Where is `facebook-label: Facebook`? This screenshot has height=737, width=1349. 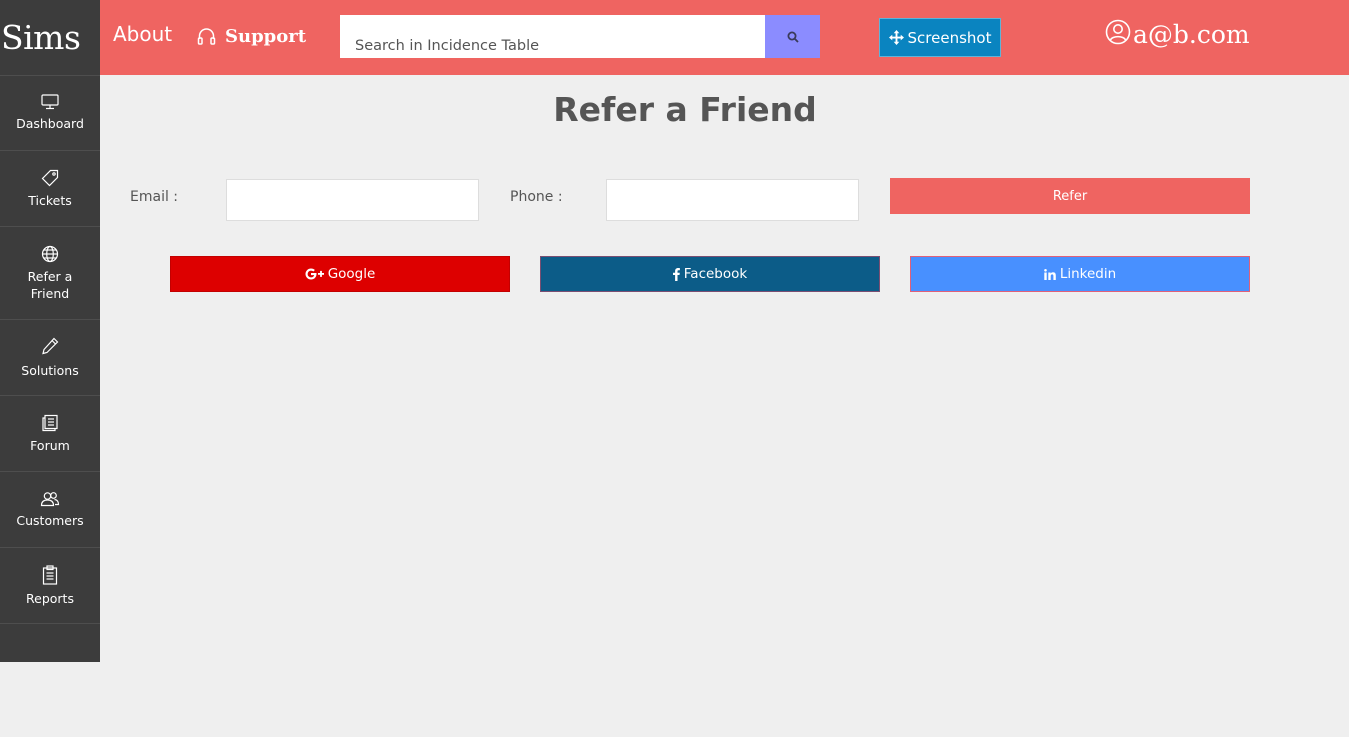 facebook-label: Facebook is located at coordinates (715, 274).